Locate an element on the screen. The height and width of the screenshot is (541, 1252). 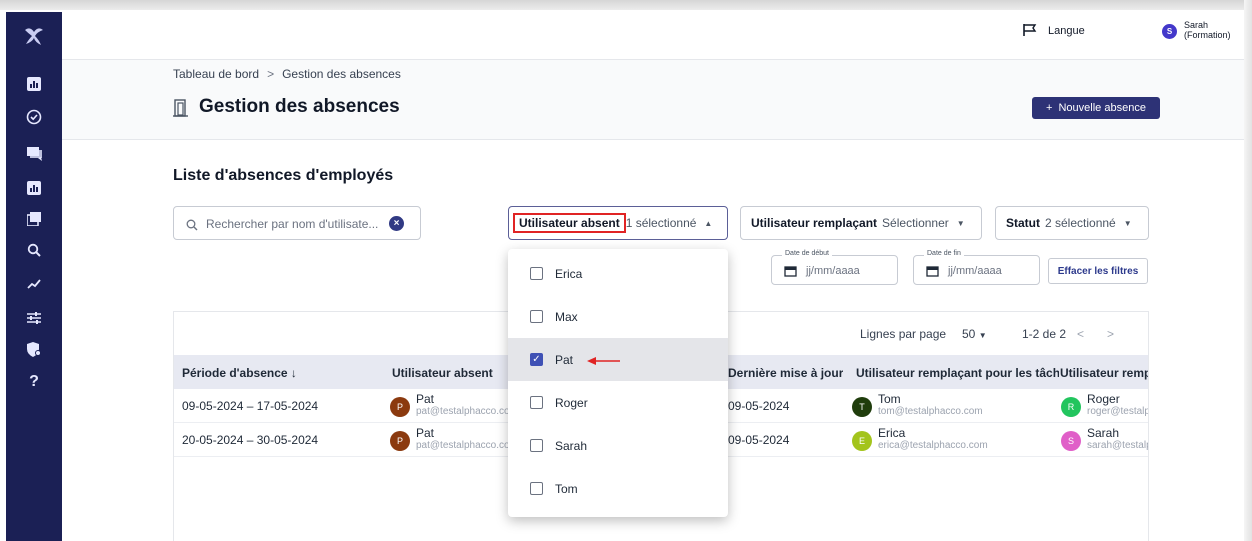
dropdown-option-erica: Erica is located at coordinates (618, 273).